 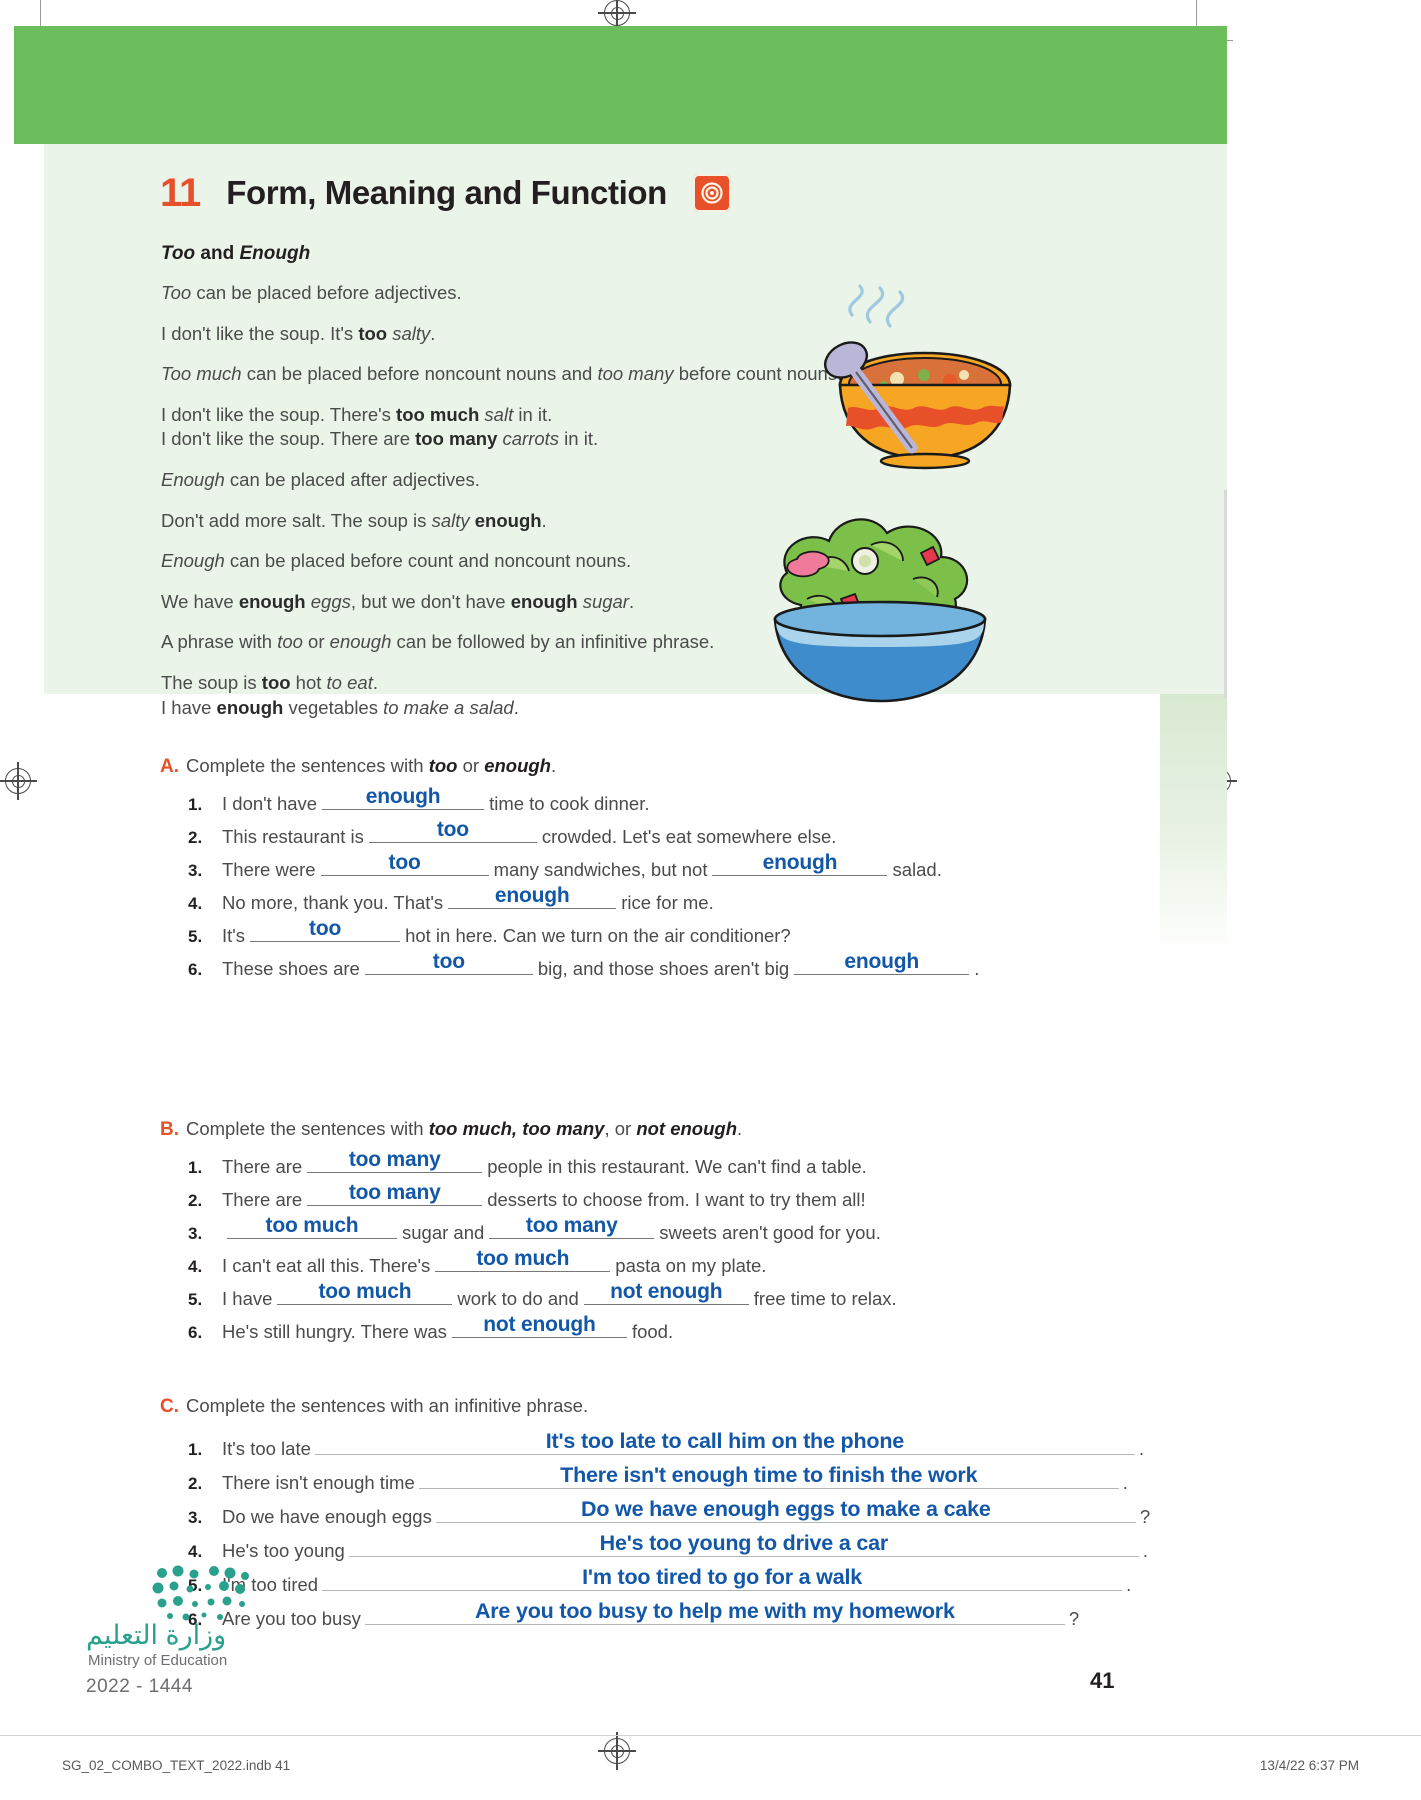 What do you see at coordinates (569, 803) in the screenshot?
I see `item-text: time to cook dinner.` at bounding box center [569, 803].